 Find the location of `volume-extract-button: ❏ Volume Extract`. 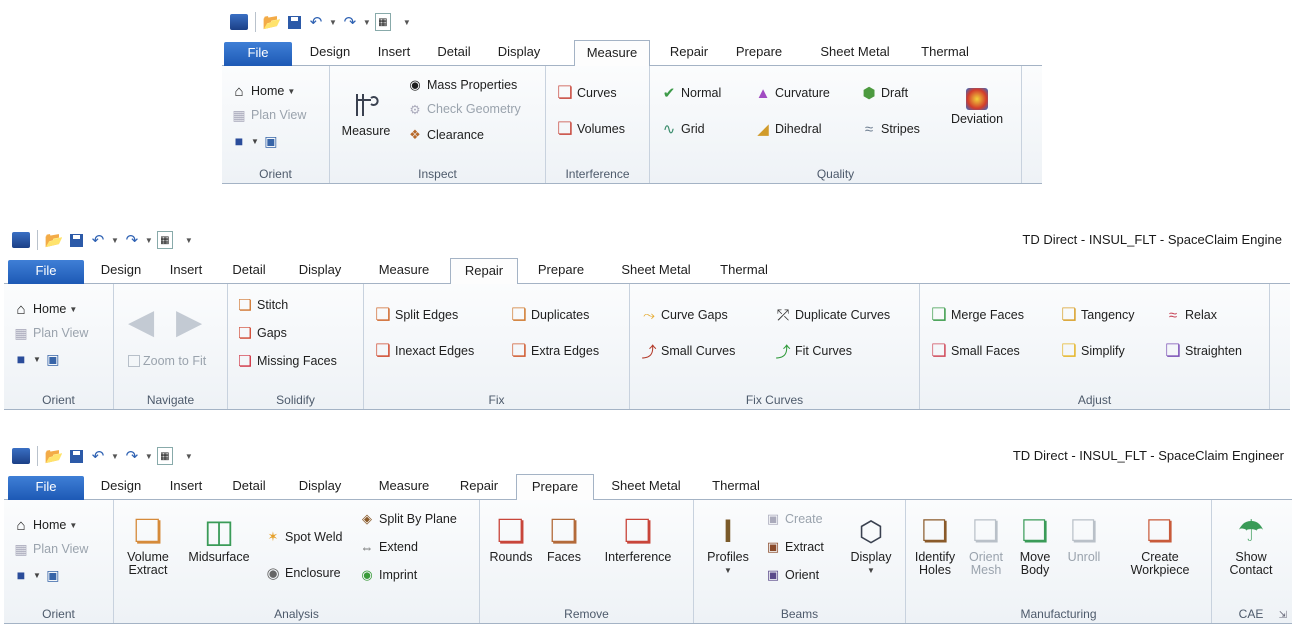

volume-extract-button: ❏ Volume Extract is located at coordinates (148, 545).